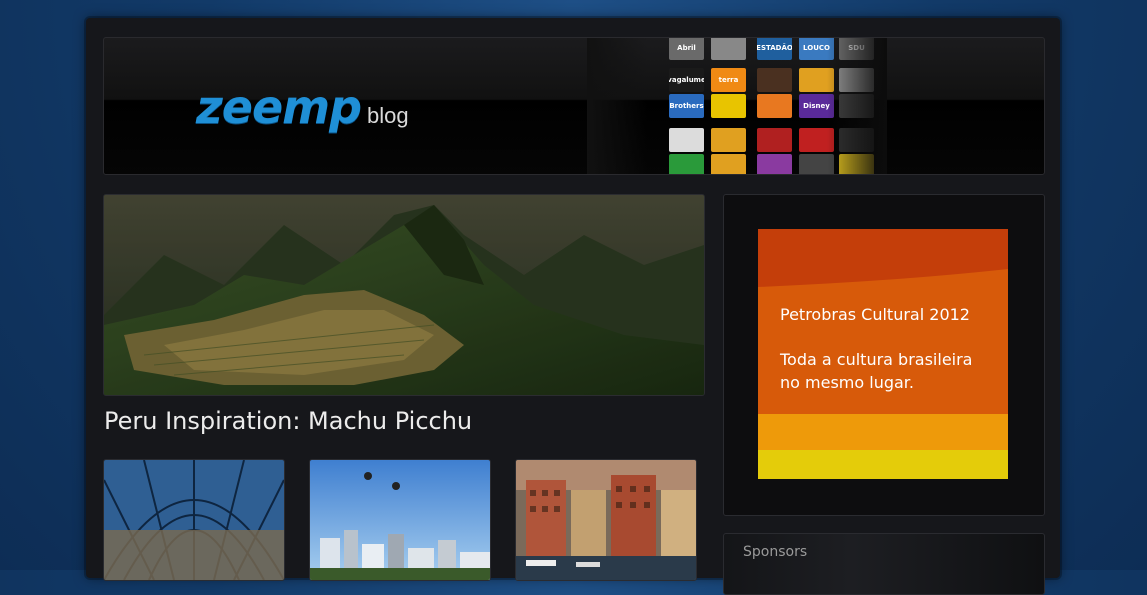 The height and width of the screenshot is (595, 1147). I want to click on city-skyline-photo, so click(400, 520).